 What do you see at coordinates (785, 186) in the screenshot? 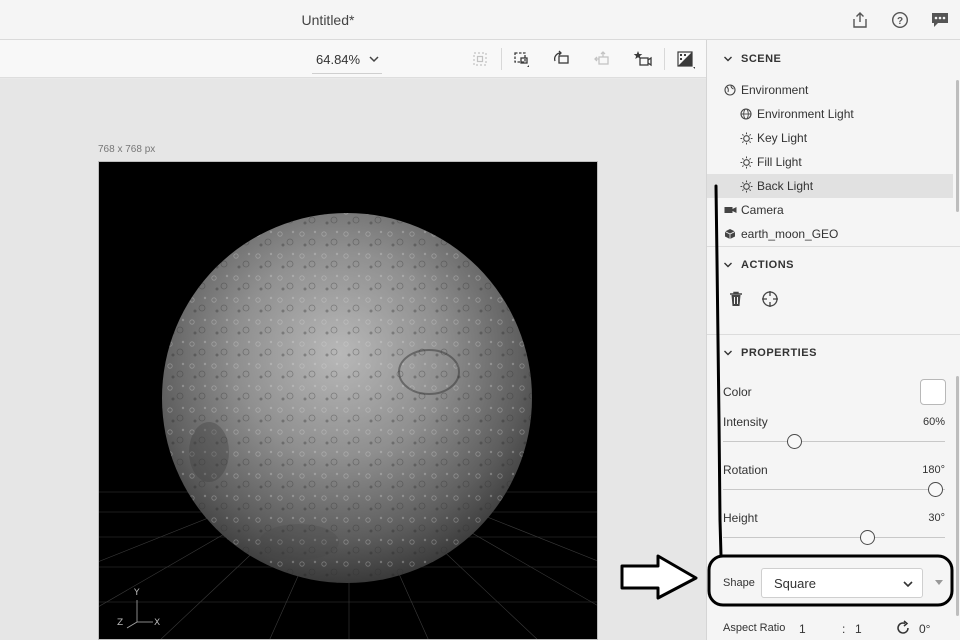
I see `scene-item-label: Back Light` at bounding box center [785, 186].